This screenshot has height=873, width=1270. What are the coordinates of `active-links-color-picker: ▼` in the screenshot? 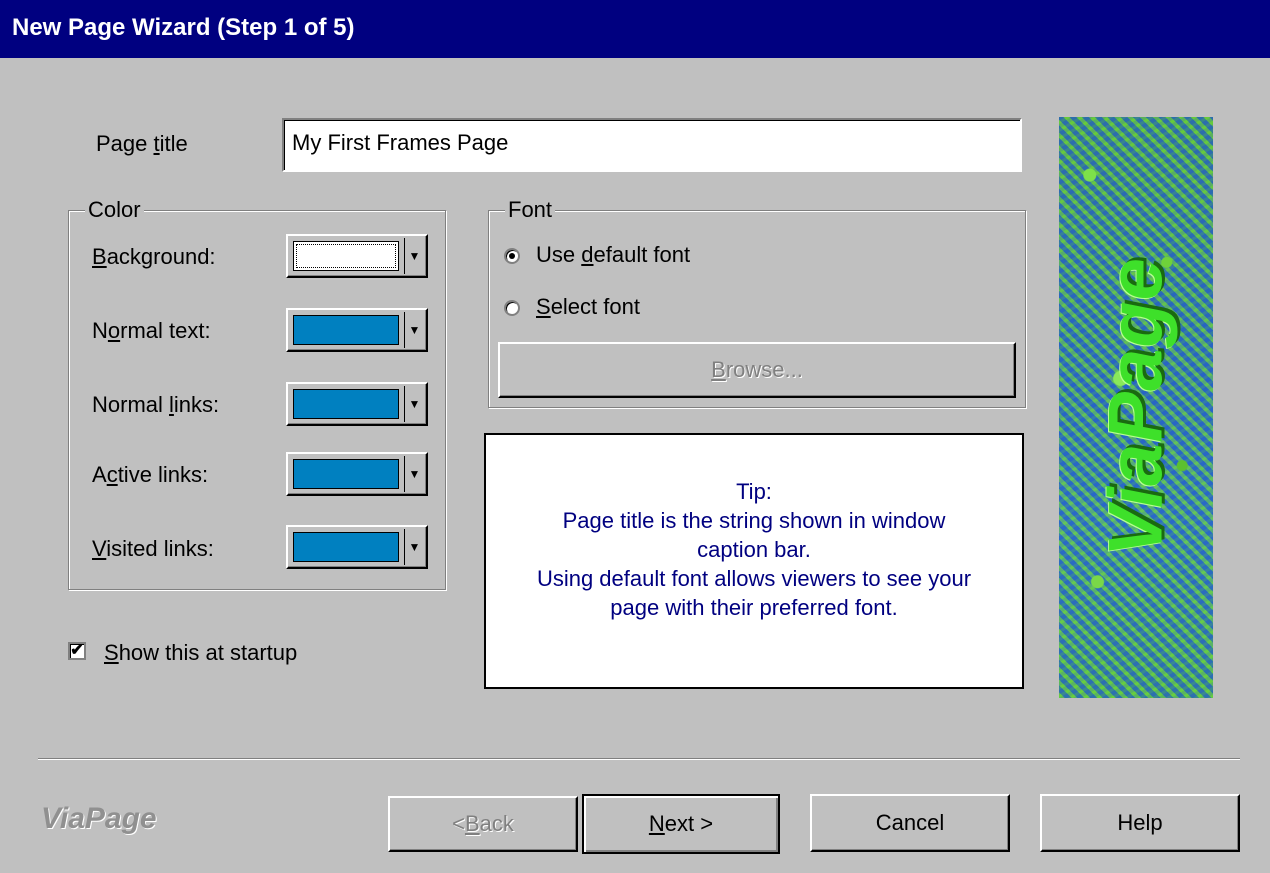 It's located at (357, 474).